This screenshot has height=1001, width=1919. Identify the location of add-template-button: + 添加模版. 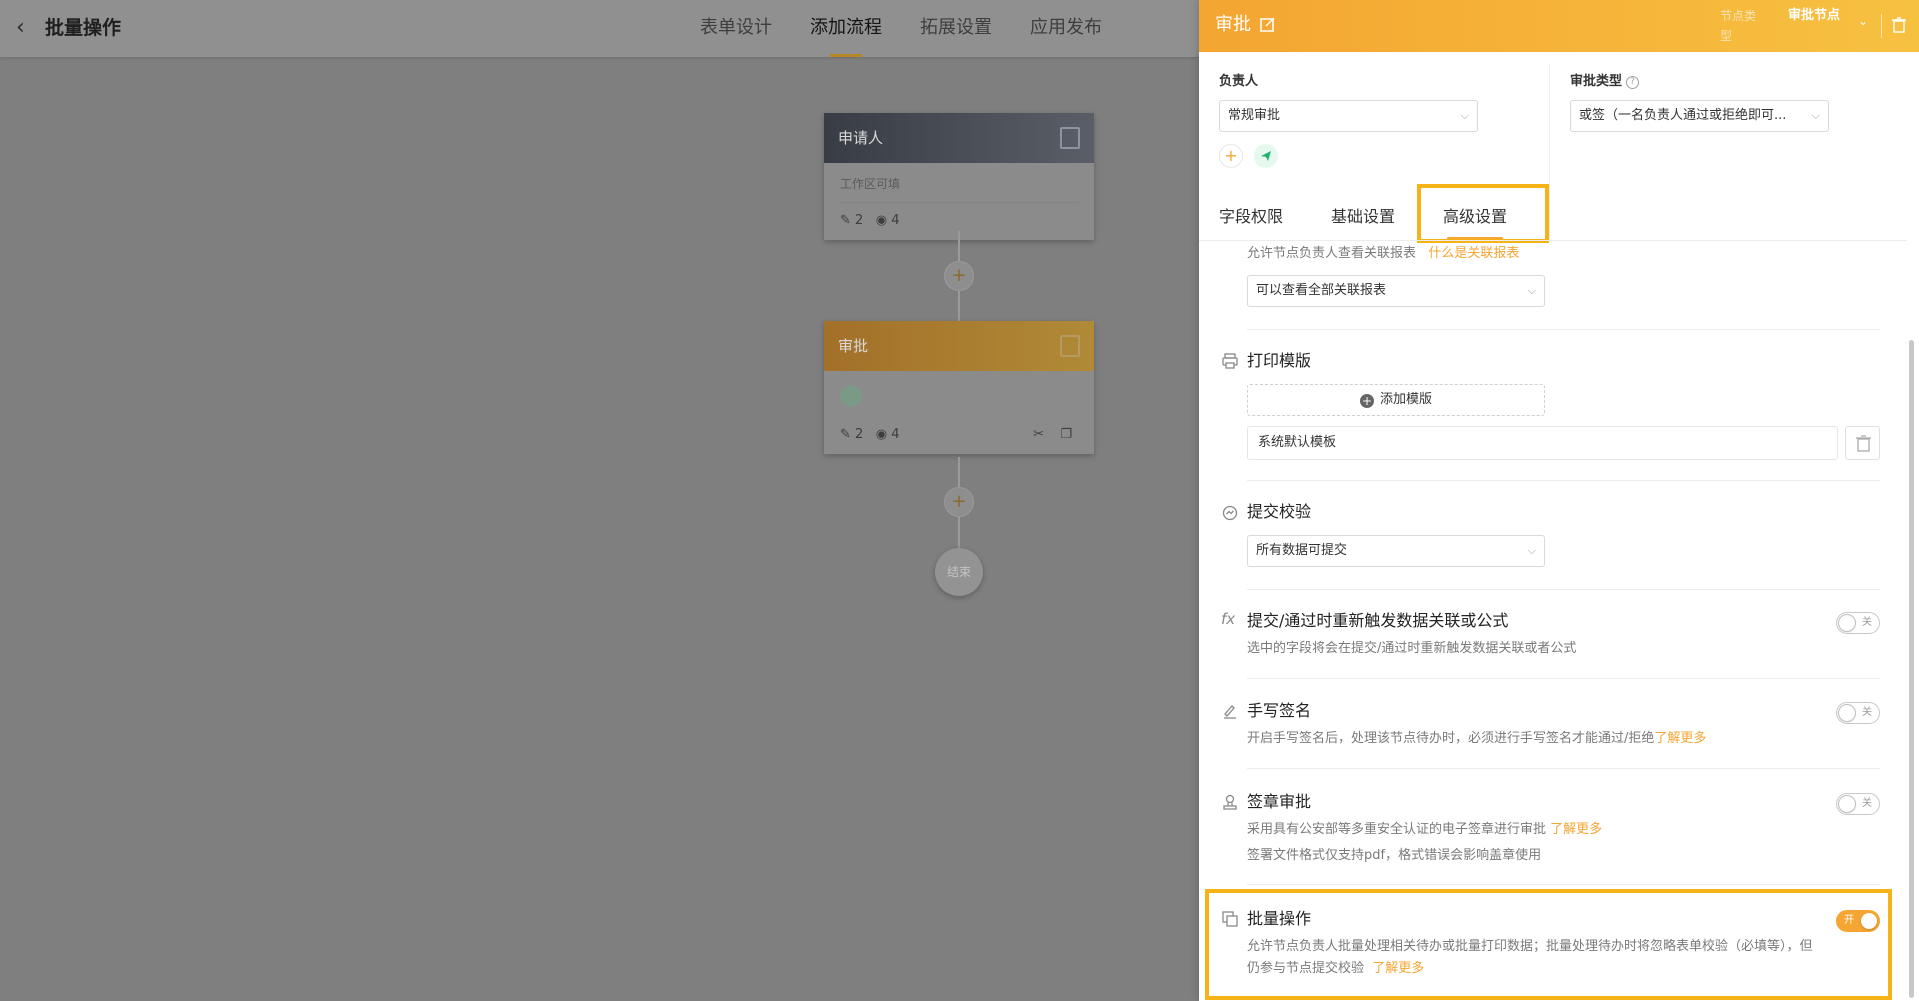
(1396, 400).